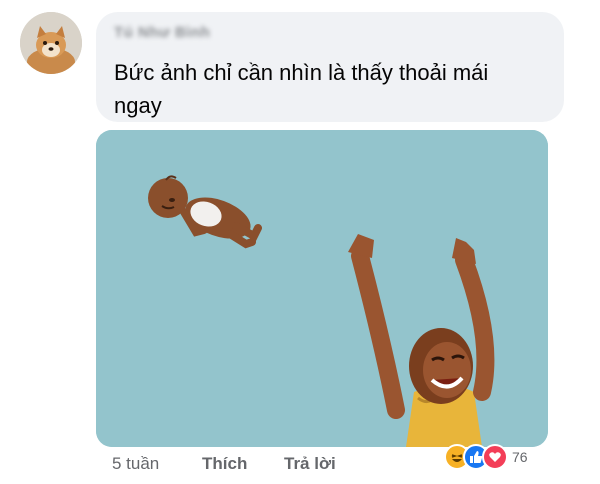  Describe the element at coordinates (135, 464) in the screenshot. I see `comment-timestamp: 5 tuần` at that location.